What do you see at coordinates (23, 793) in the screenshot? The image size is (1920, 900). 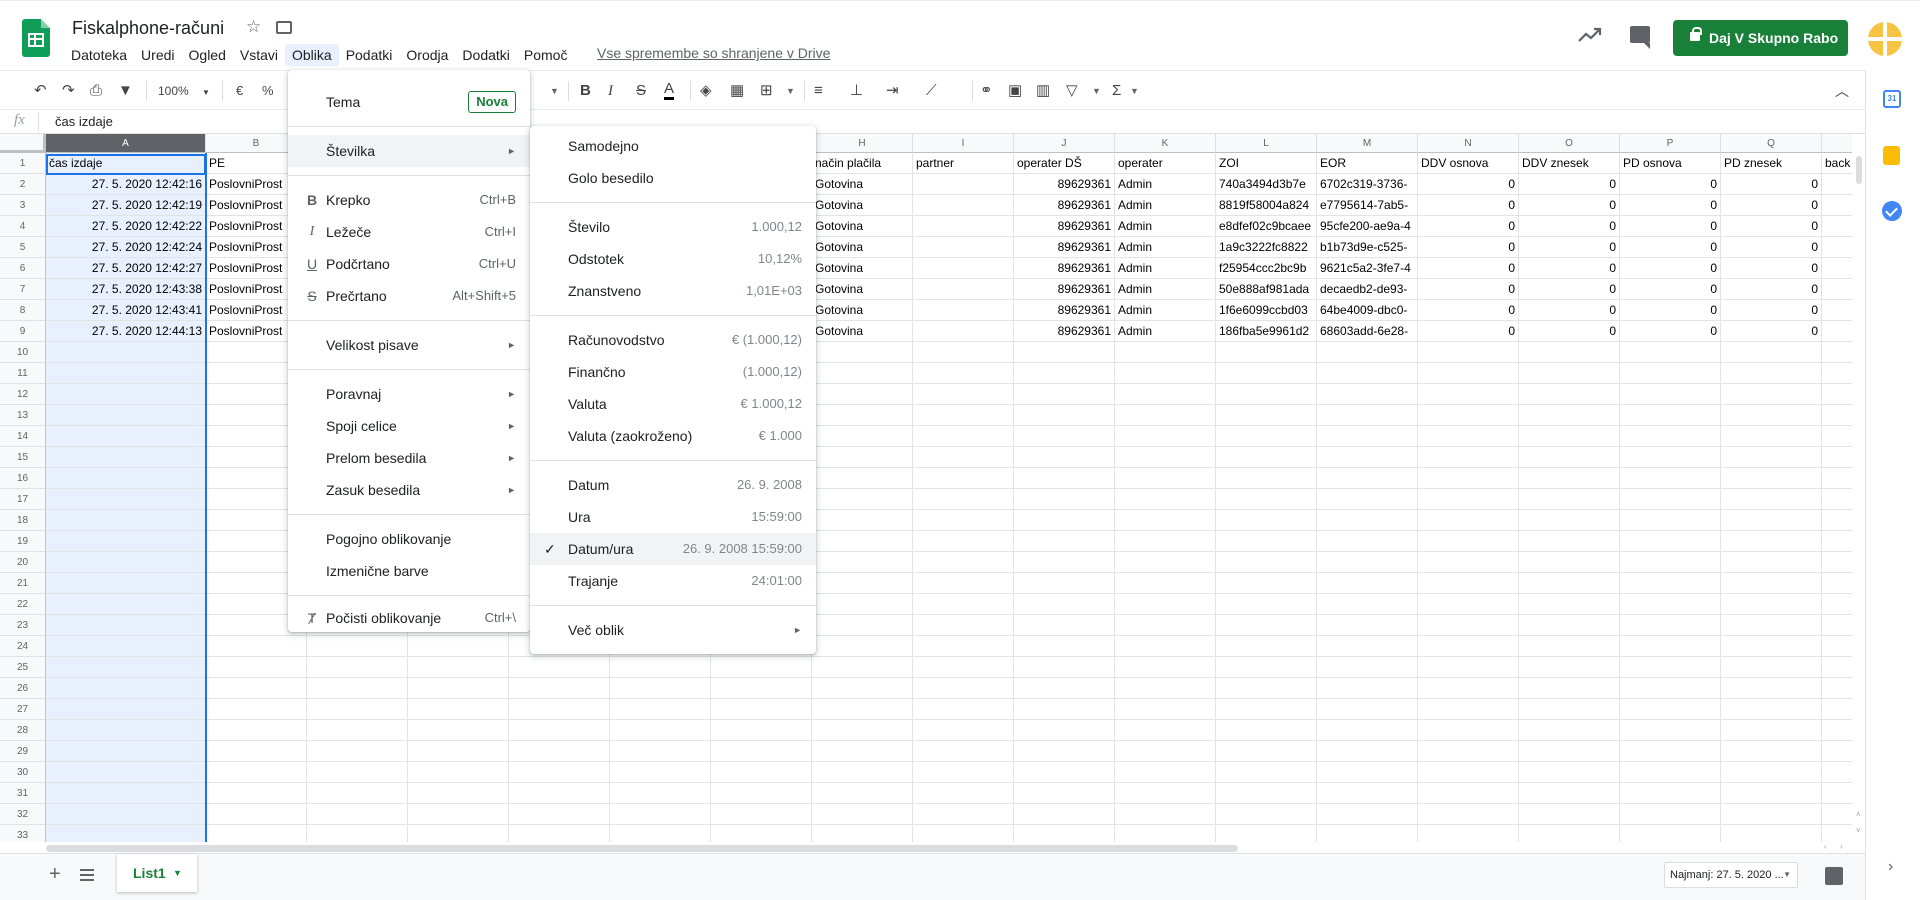 I see `row-header: 31` at bounding box center [23, 793].